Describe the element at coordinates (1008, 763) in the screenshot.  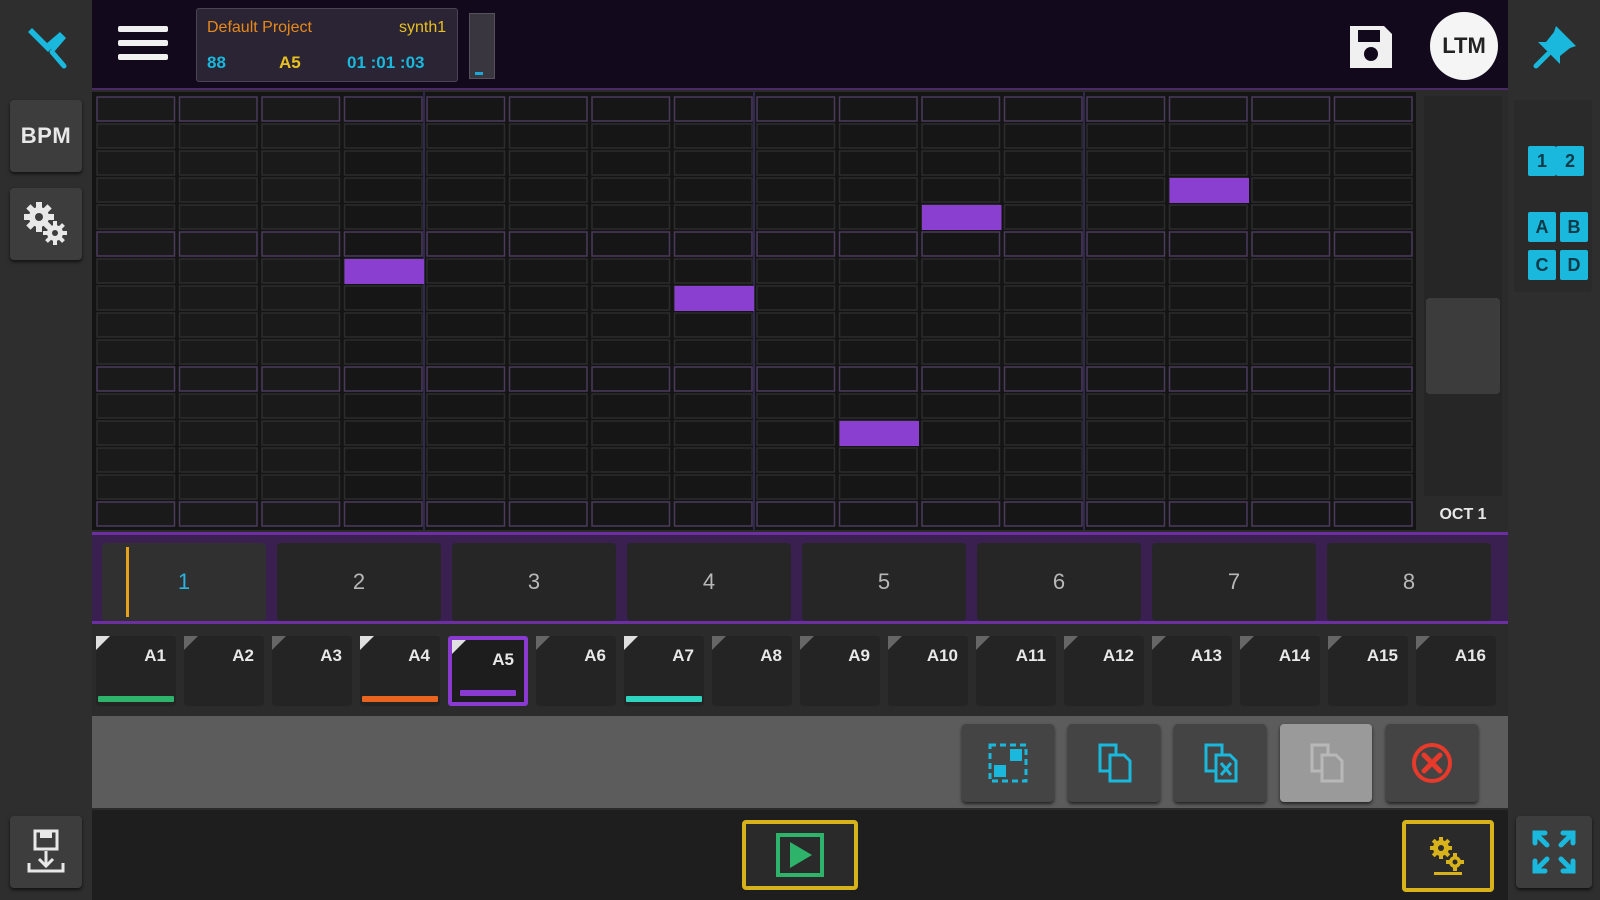
I see `select-tool-button` at that location.